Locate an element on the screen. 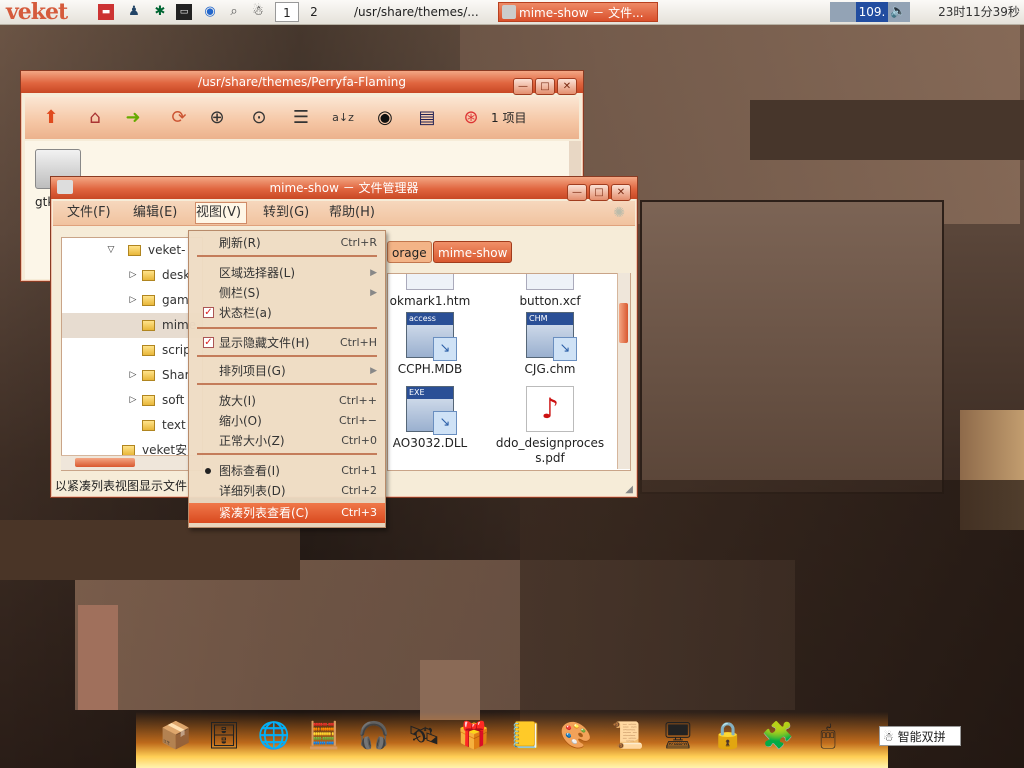 The width and height of the screenshot is (1024, 768). path-button-orage: orage is located at coordinates (409, 252).